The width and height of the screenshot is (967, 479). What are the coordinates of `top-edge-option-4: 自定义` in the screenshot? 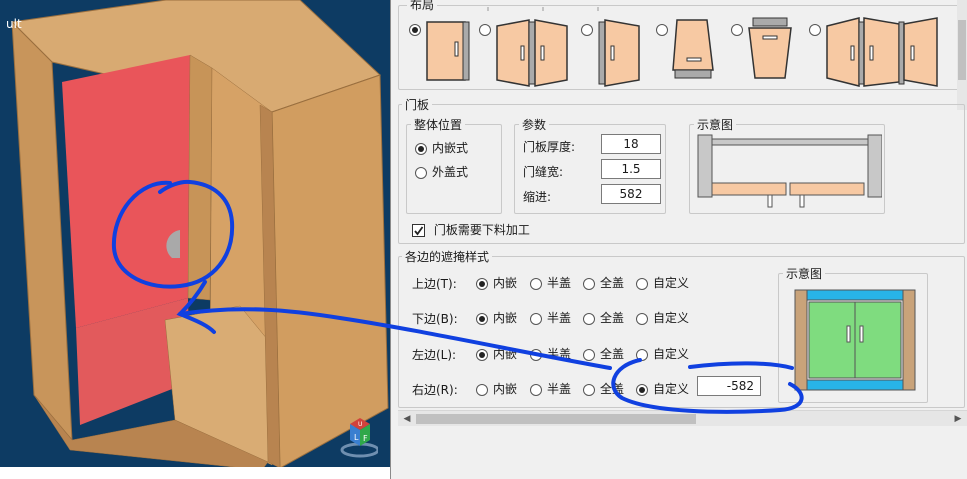 It's located at (662, 282).